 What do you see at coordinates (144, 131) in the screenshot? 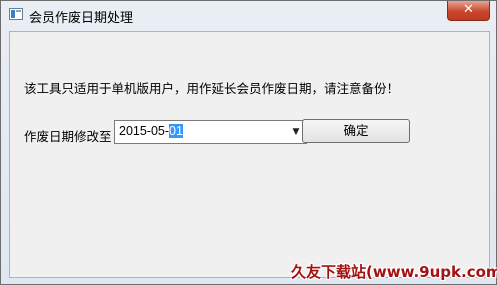
I see `date-value-prefix: 2015-05-` at bounding box center [144, 131].